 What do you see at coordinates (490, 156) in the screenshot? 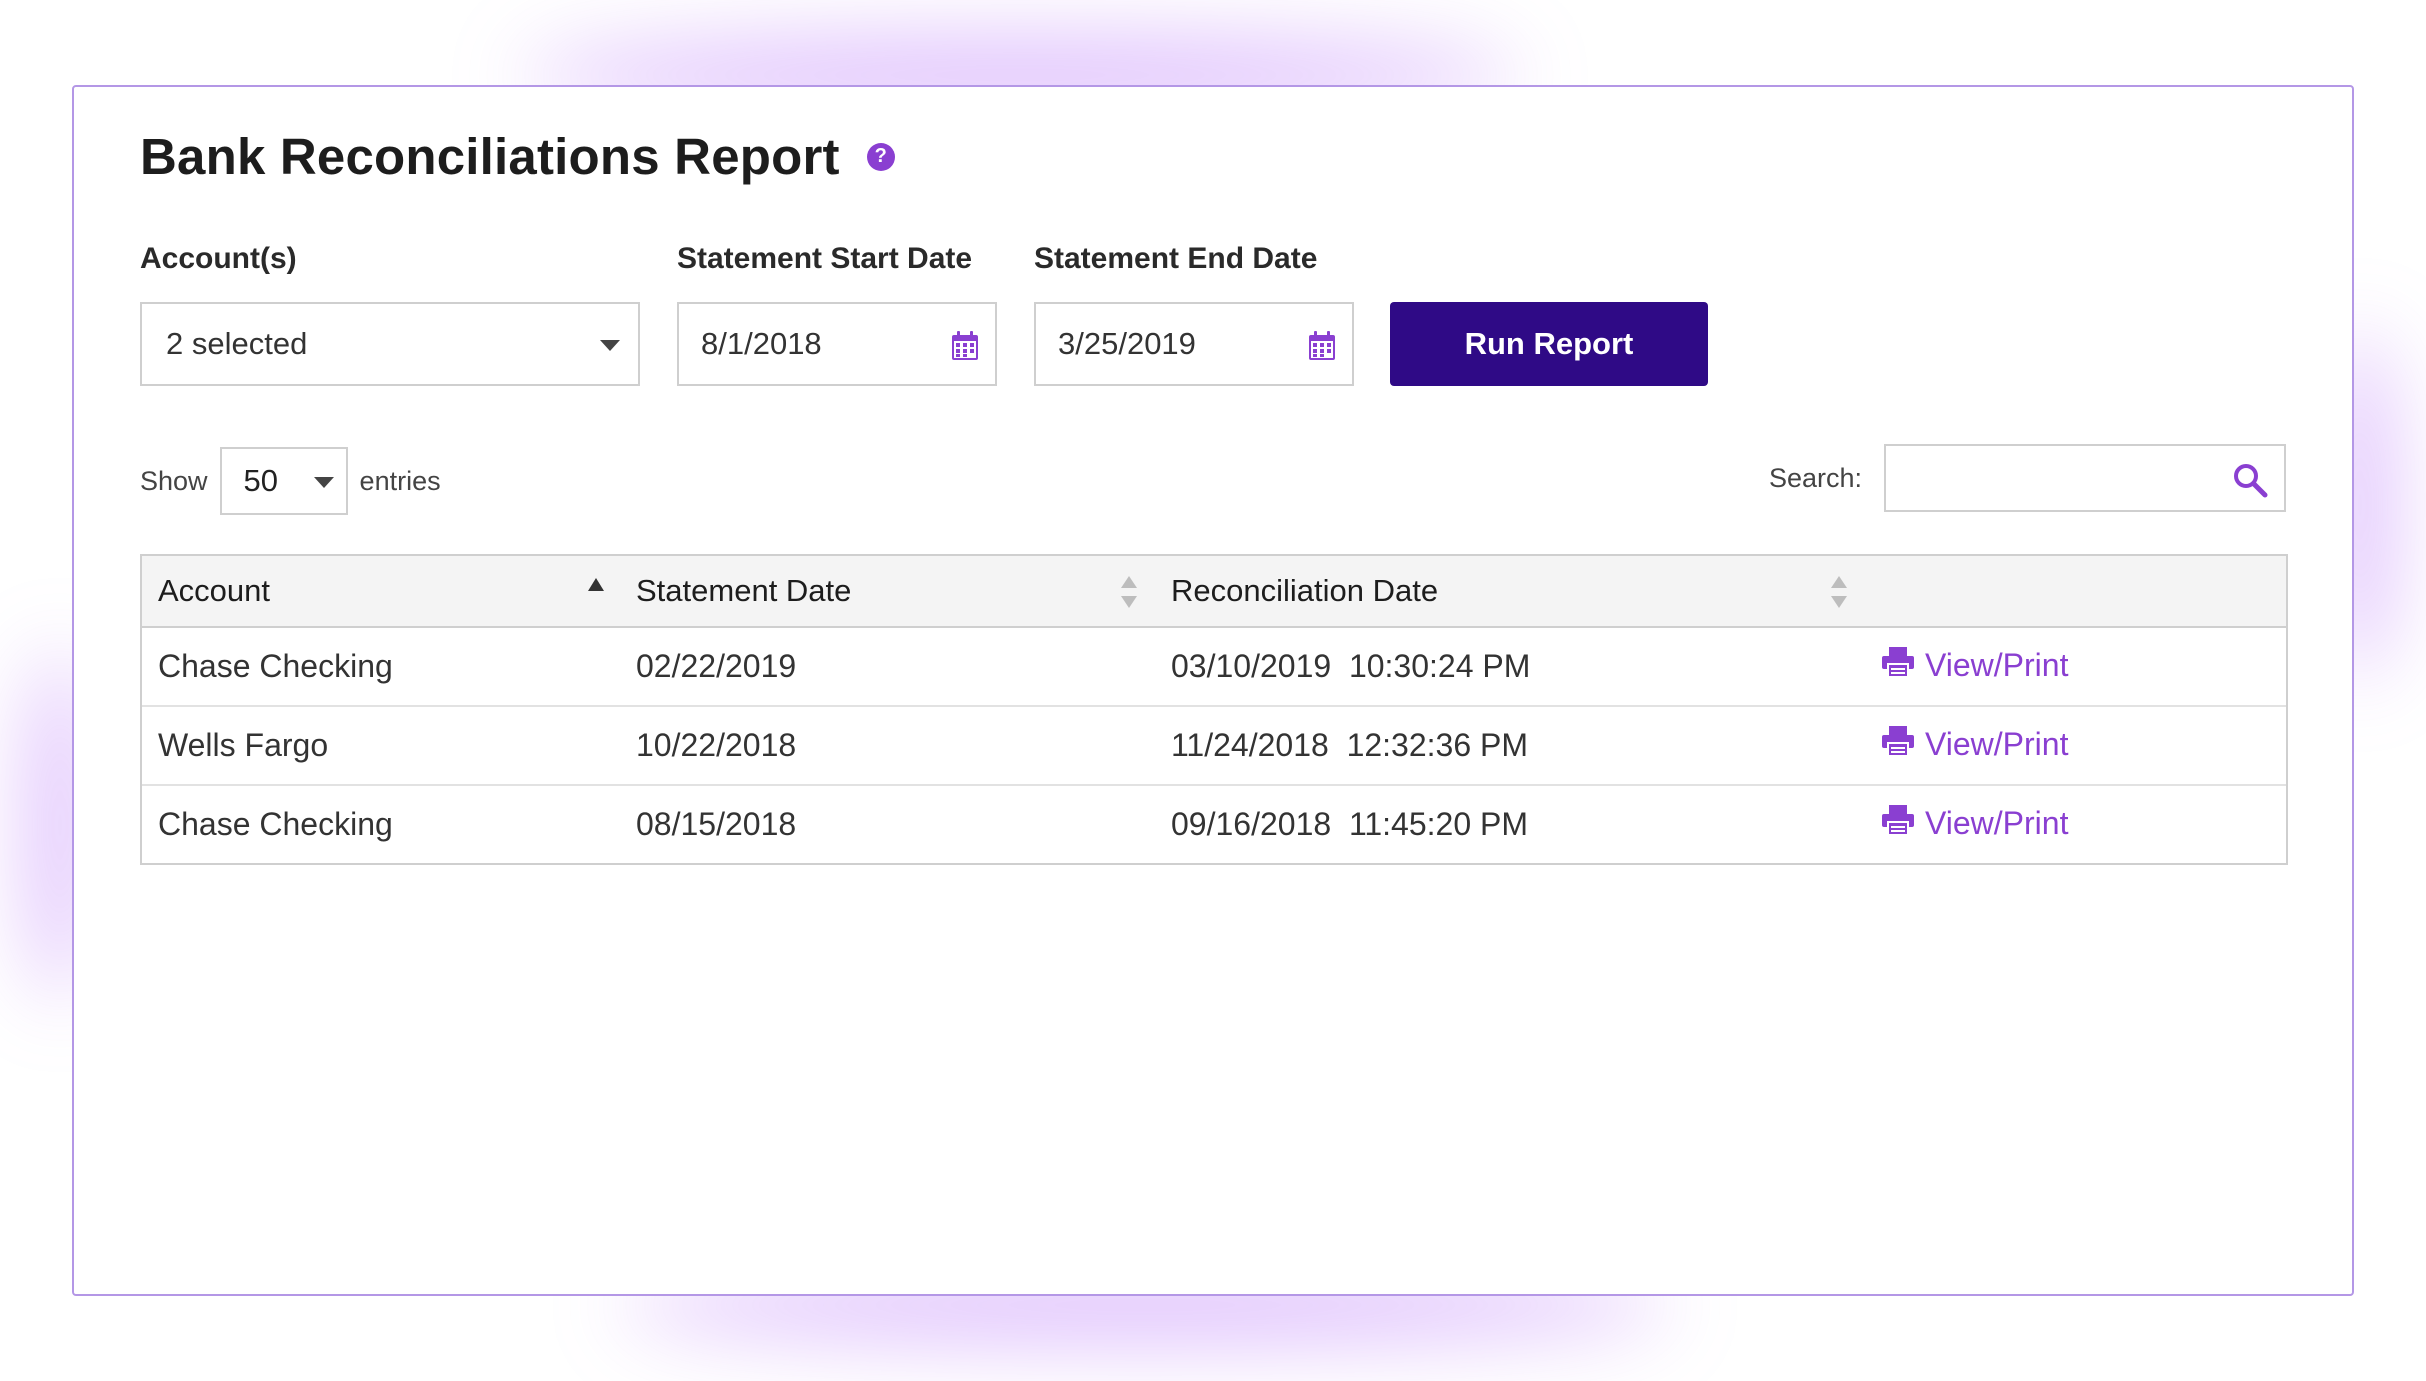
I see `page-title: Bank Reconciliations Report` at bounding box center [490, 156].